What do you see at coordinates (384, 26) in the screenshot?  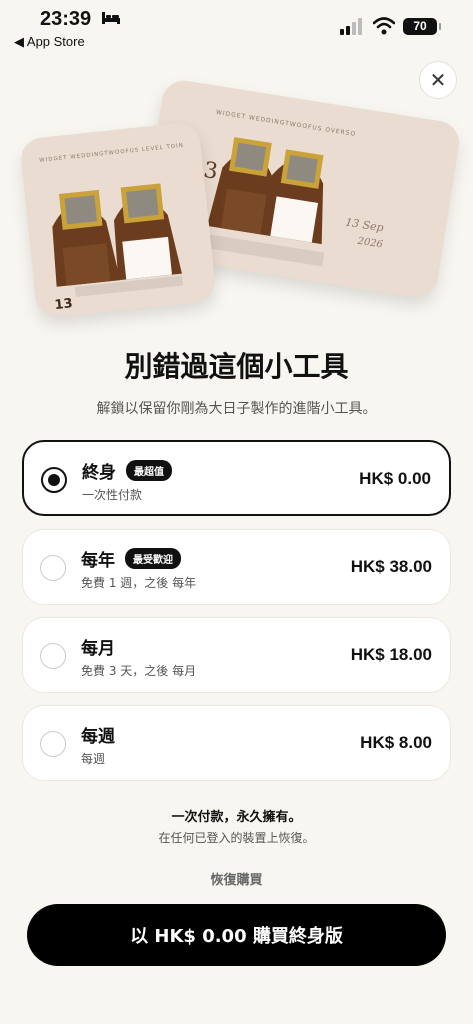 I see `wifi-icon` at bounding box center [384, 26].